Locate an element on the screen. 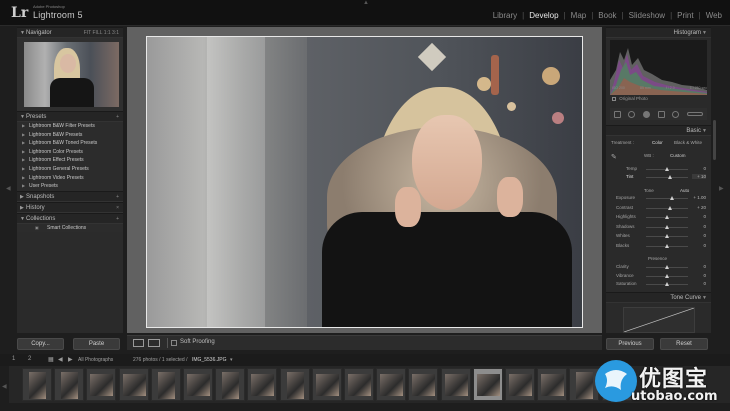 This screenshot has height=411, width=730. page-2-button: 2 is located at coordinates (29, 359).